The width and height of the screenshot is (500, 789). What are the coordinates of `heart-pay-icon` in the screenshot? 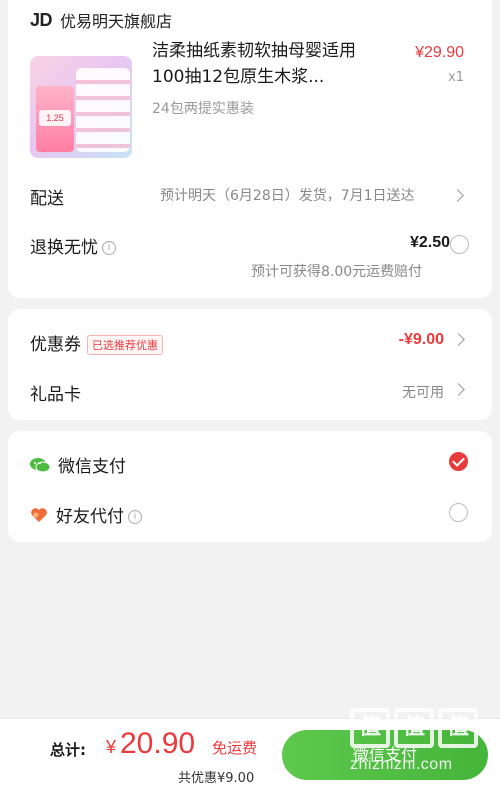 It's located at (39, 517).